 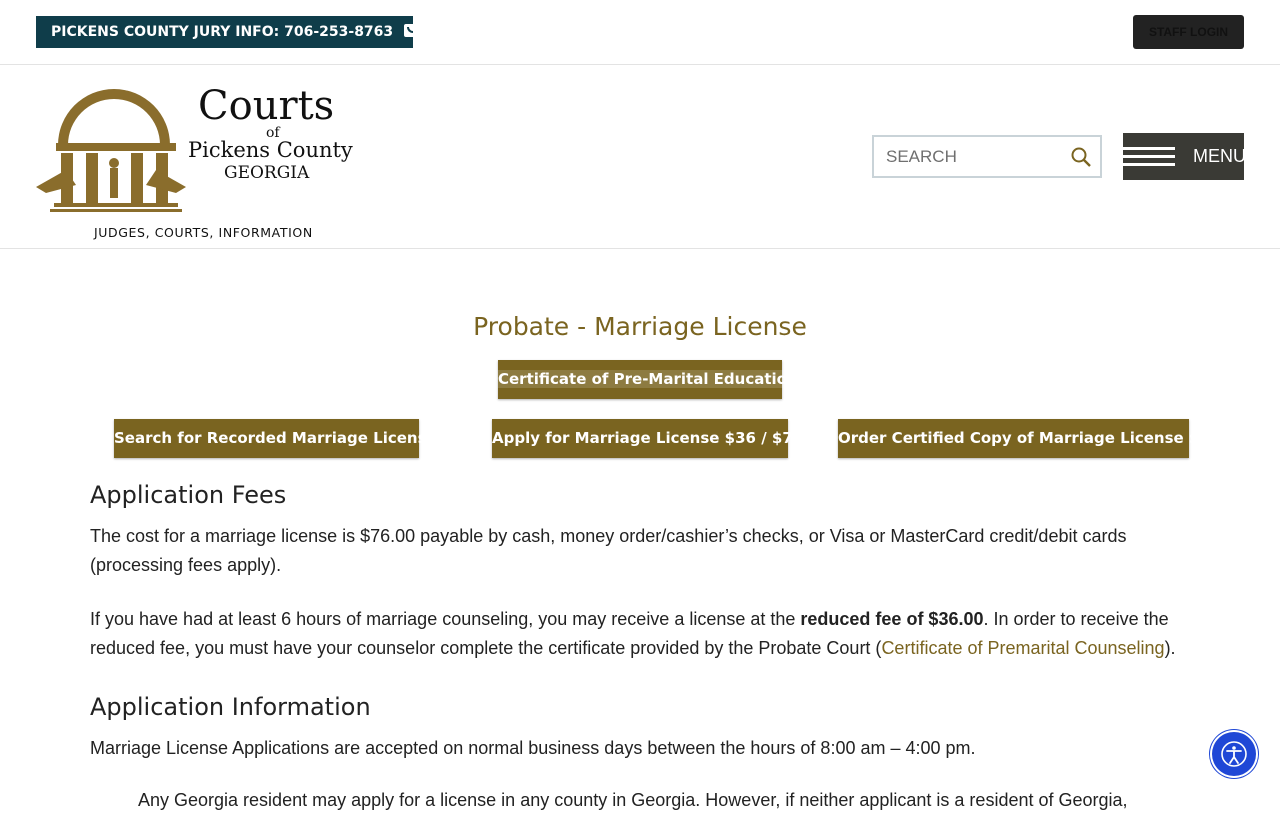 What do you see at coordinates (640, 326) in the screenshot?
I see `page-title: Probate - Marriage License` at bounding box center [640, 326].